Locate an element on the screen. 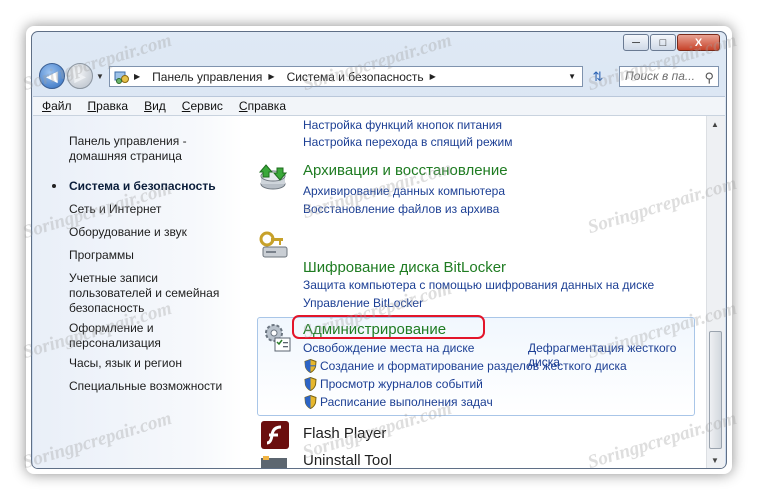  sidebar-accounts-line: безопасность is located at coordinates (107, 308).